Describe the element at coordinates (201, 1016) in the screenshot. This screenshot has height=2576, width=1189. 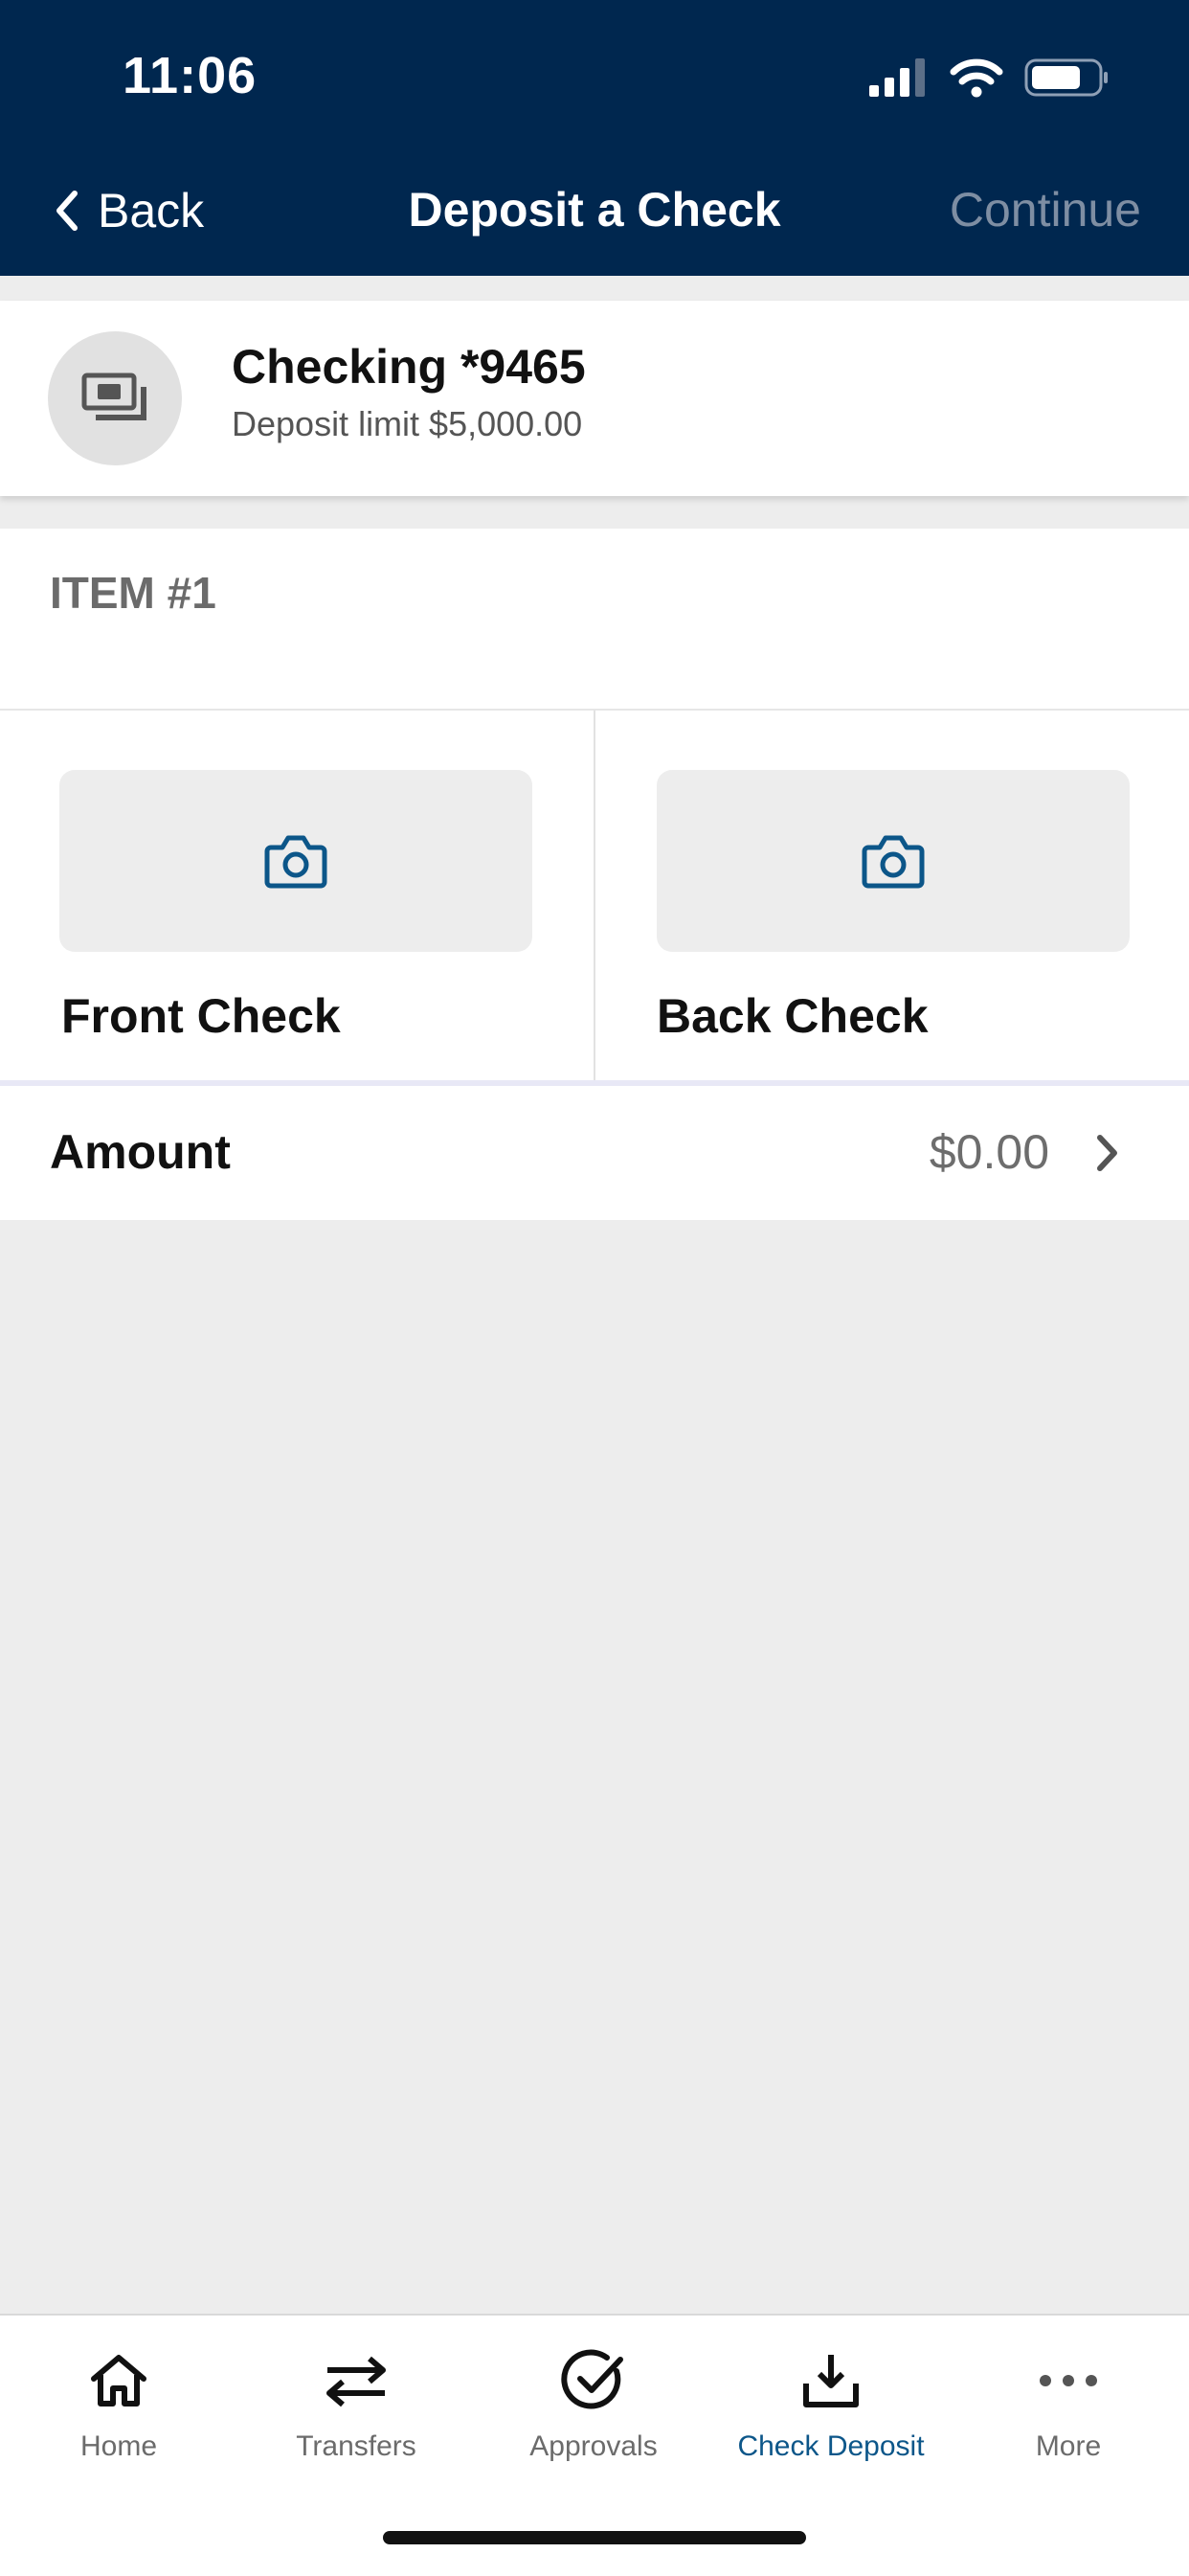
I see `front-check-label: Front Check` at that location.